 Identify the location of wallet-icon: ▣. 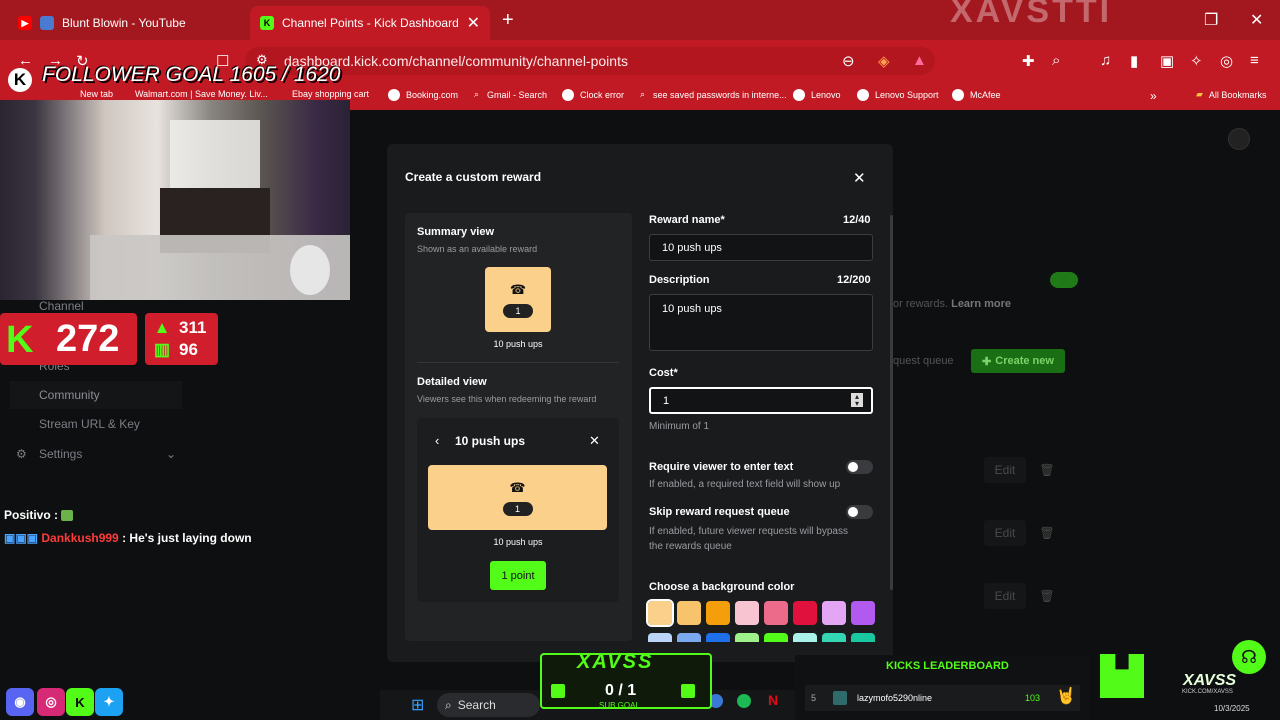
(1167, 61).